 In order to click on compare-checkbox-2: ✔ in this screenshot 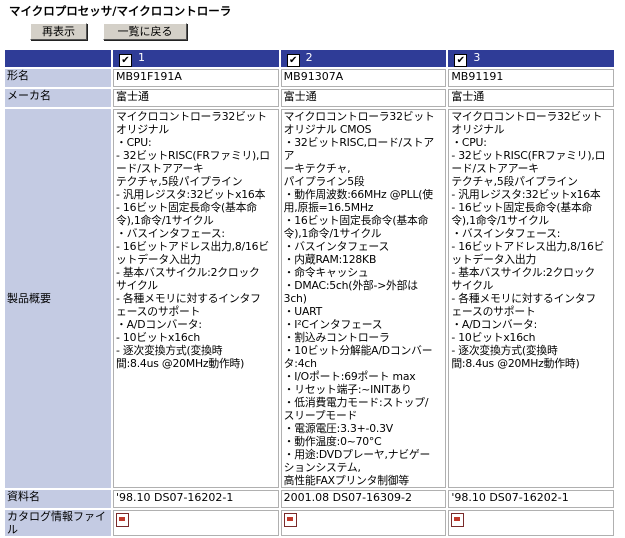, I will do `click(293, 60)`.